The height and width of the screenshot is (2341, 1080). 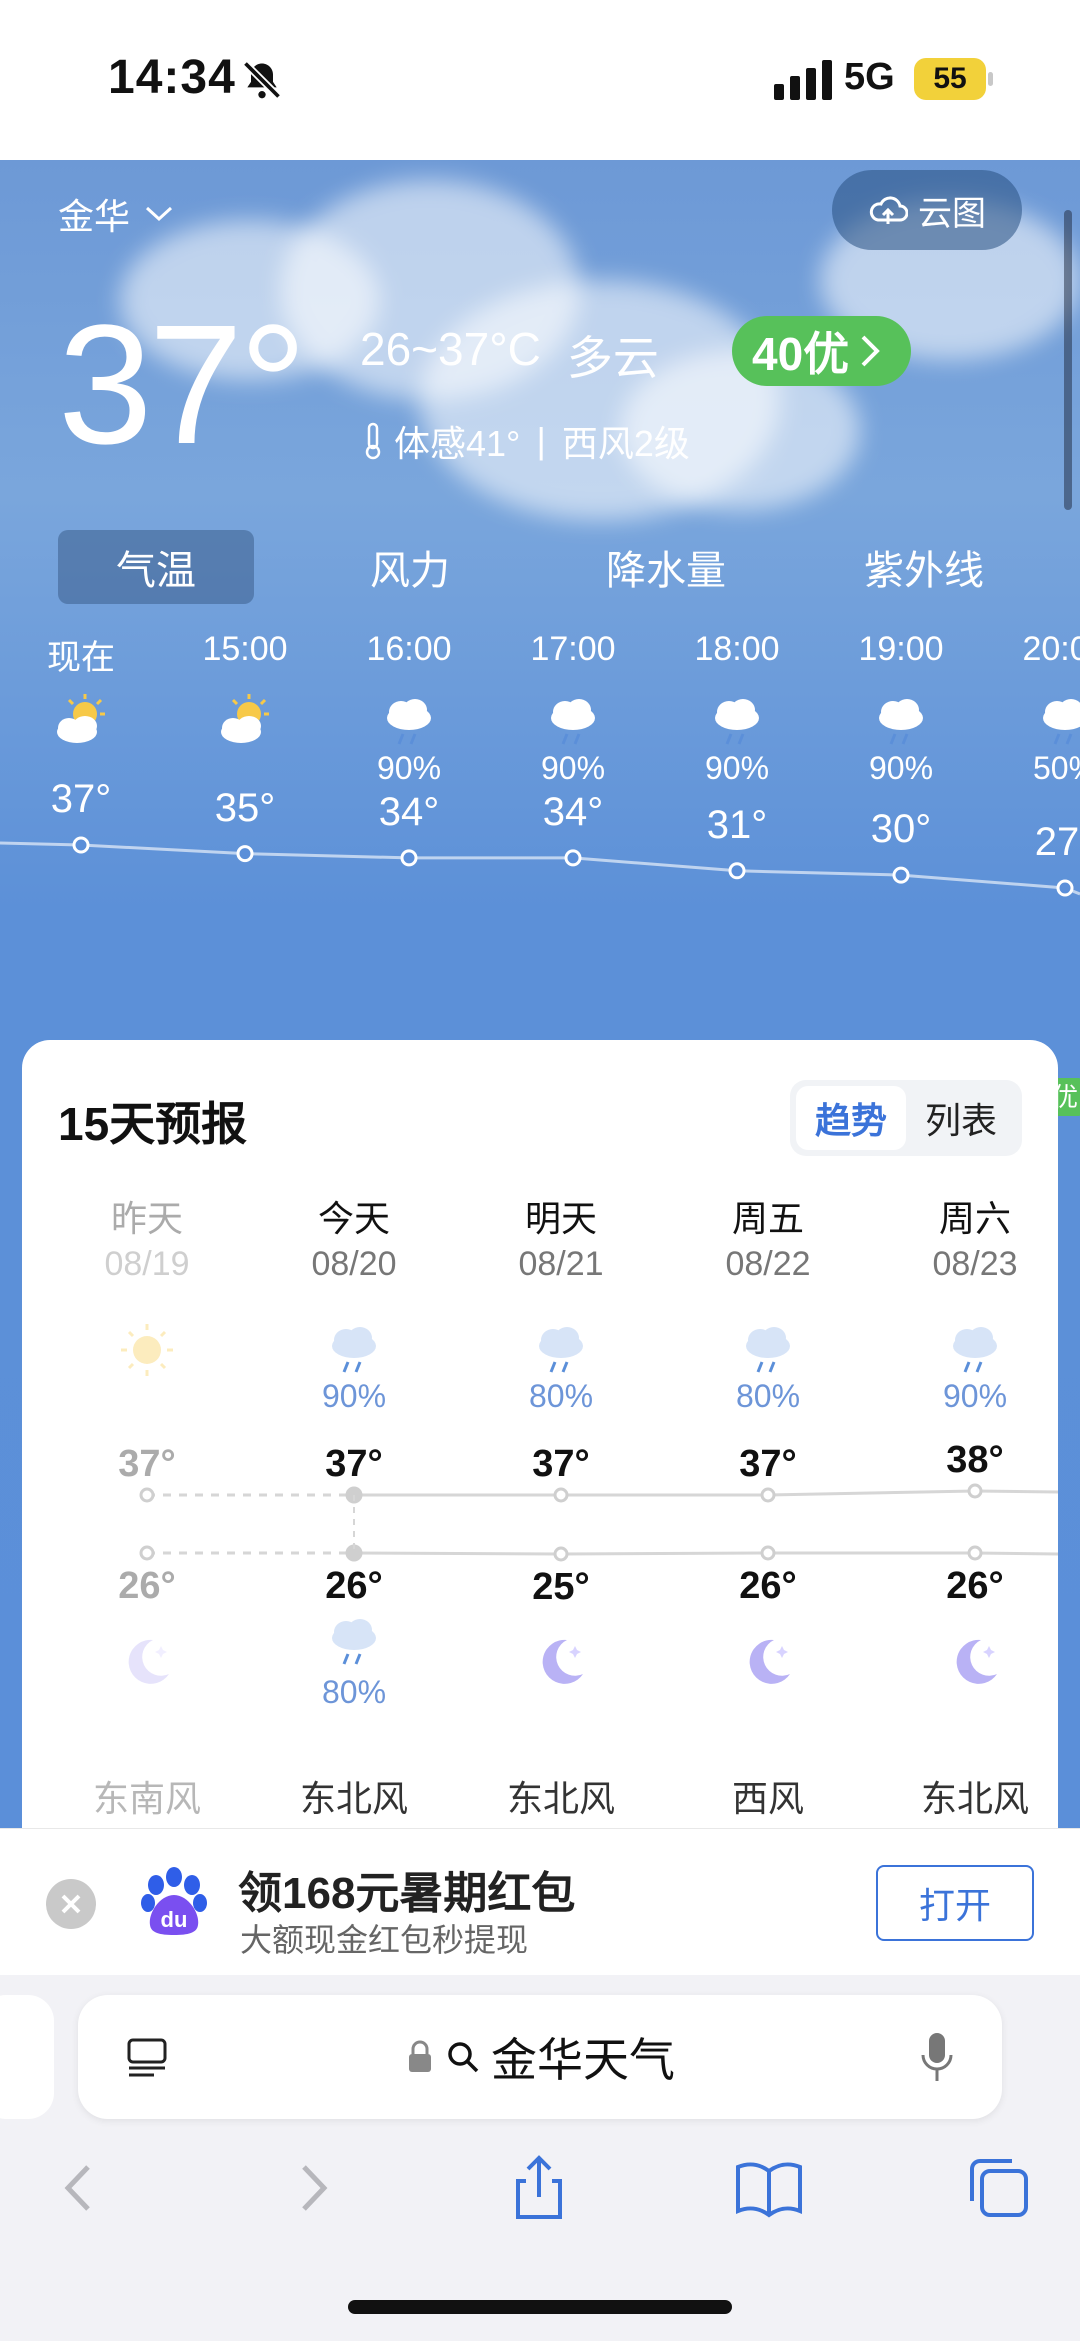 I want to click on microphone-icon, so click(x=937, y=2058).